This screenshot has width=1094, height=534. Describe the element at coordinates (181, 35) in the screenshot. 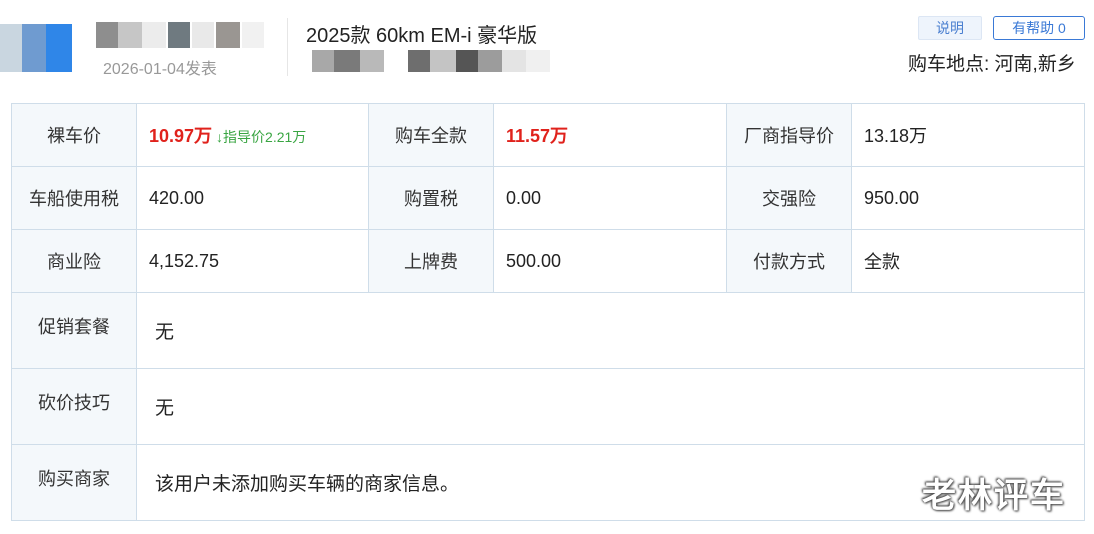

I see `username-blurred` at that location.